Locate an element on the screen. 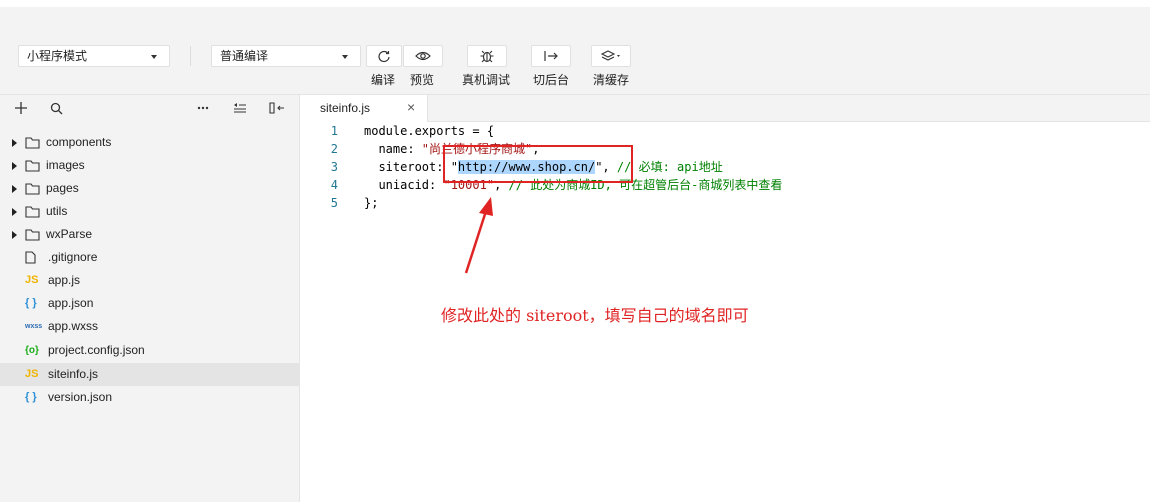  preview-label: 预览 is located at coordinates (422, 80).